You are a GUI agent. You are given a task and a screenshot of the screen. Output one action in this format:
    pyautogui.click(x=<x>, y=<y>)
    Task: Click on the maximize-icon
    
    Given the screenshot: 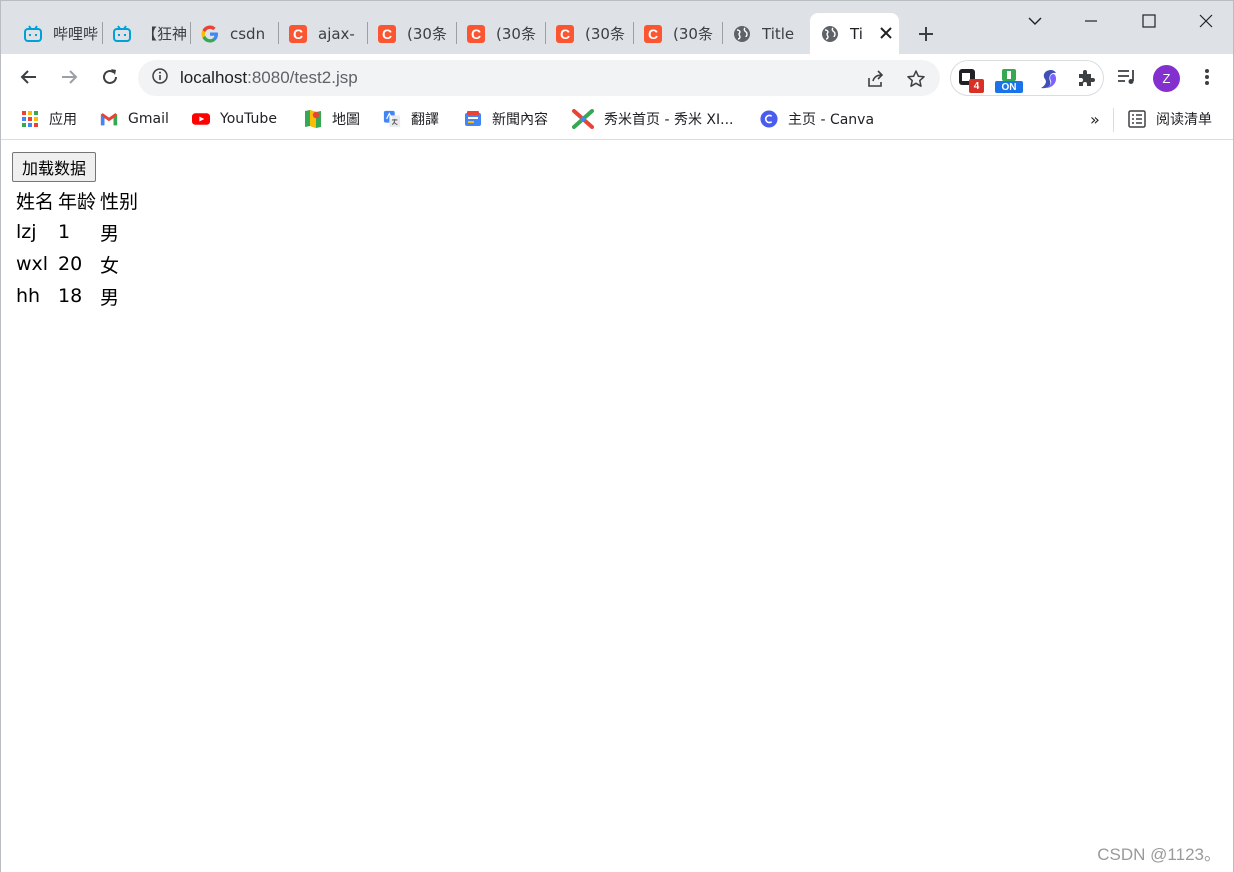 What is the action you would take?
    pyautogui.click(x=1149, y=21)
    